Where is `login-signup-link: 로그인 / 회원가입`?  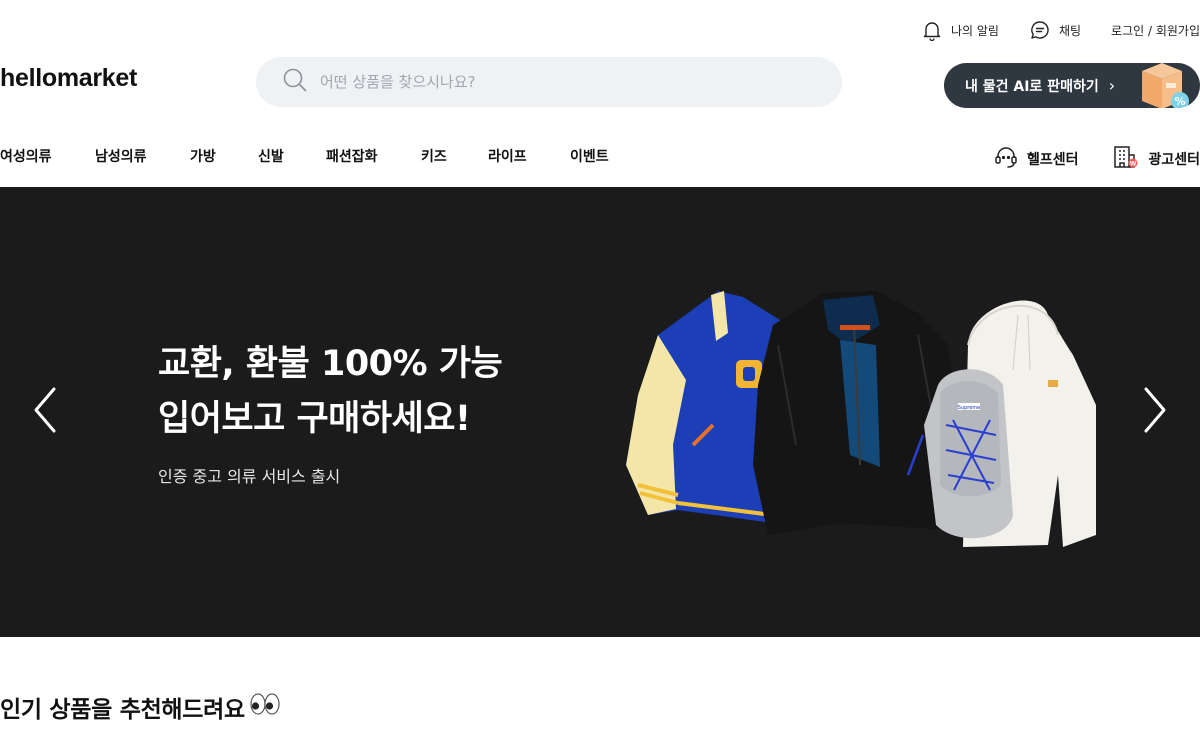
login-signup-link: 로그인 / 회원가입 is located at coordinates (1155, 30).